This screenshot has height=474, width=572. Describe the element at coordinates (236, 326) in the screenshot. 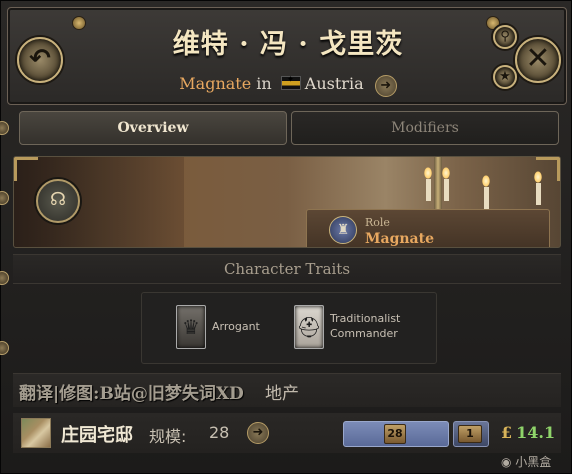

I see `trait-name: Arrogant` at that location.